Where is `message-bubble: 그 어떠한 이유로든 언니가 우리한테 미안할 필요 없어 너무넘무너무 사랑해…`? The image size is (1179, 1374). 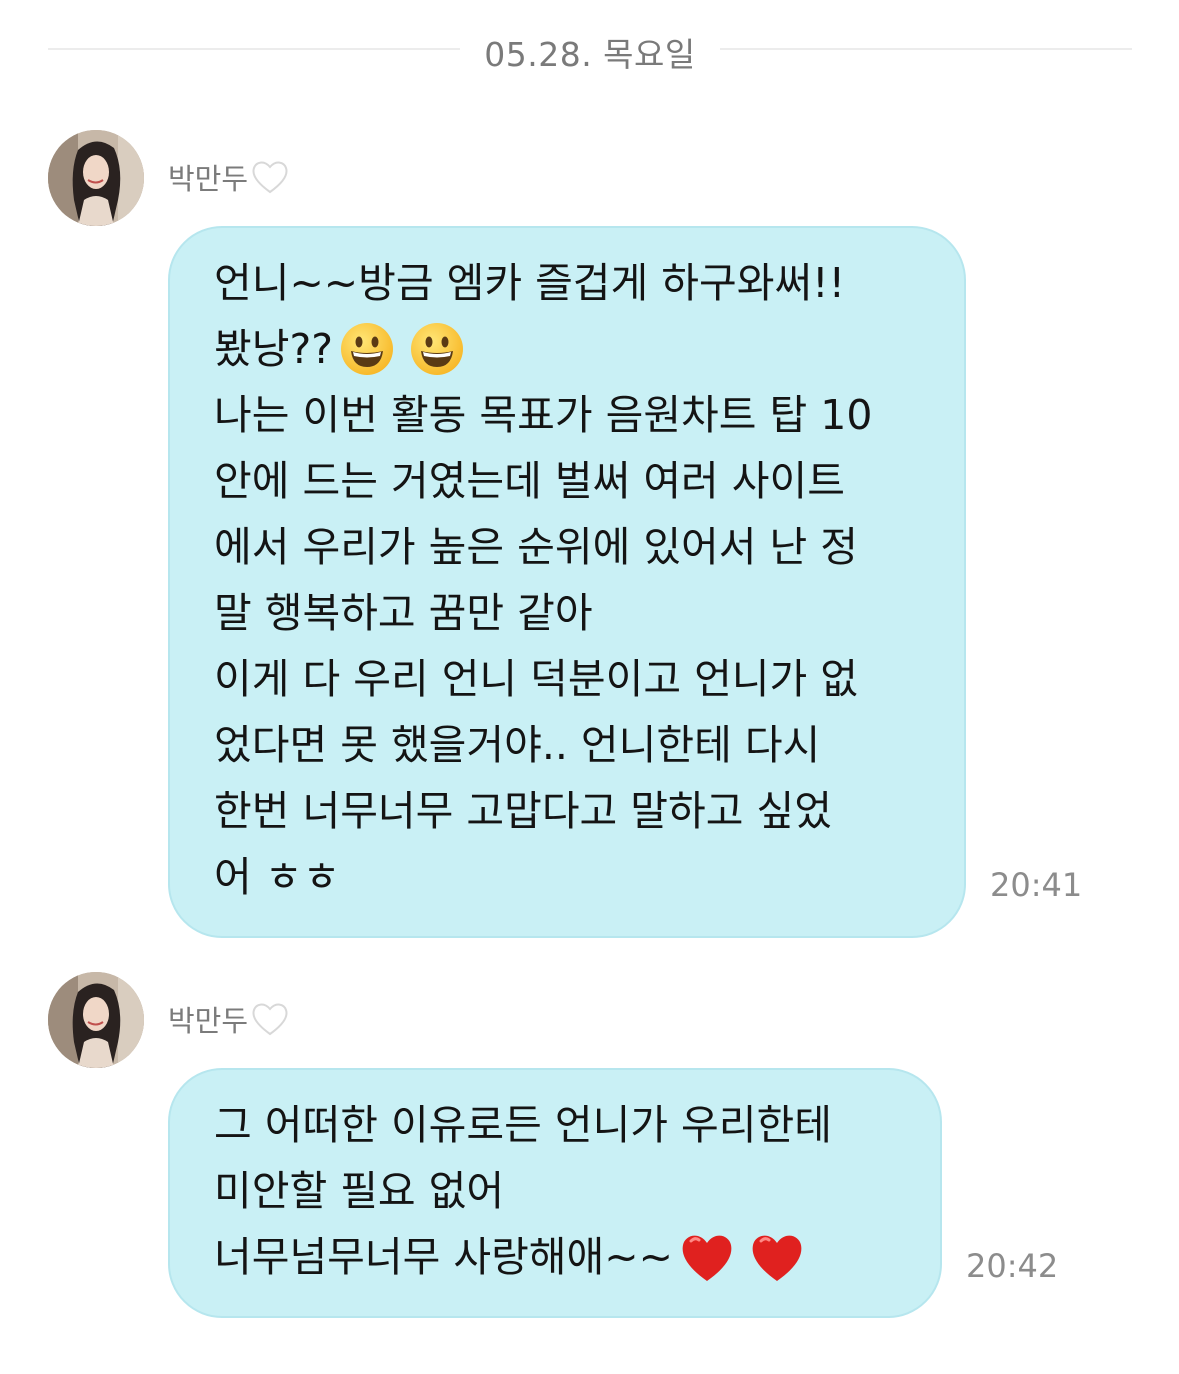 message-bubble: 그 어떠한 이유로든 언니가 우리한테 미안할 필요 없어 너무넘무너무 사랑해… is located at coordinates (555, 1193).